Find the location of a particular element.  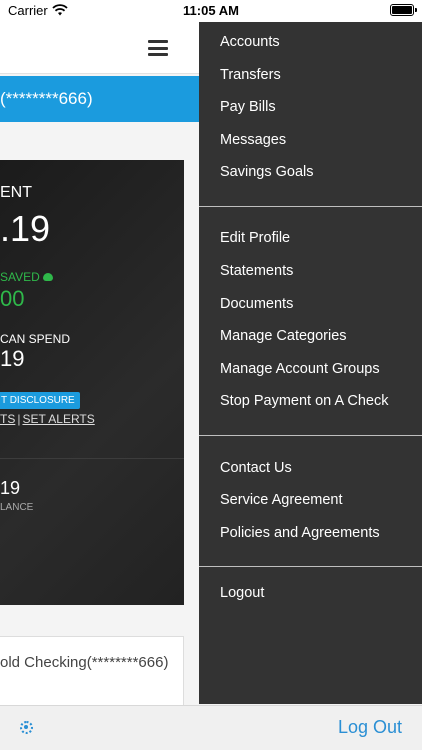

menu-item-edit-profile: Edit Profile is located at coordinates (255, 238).